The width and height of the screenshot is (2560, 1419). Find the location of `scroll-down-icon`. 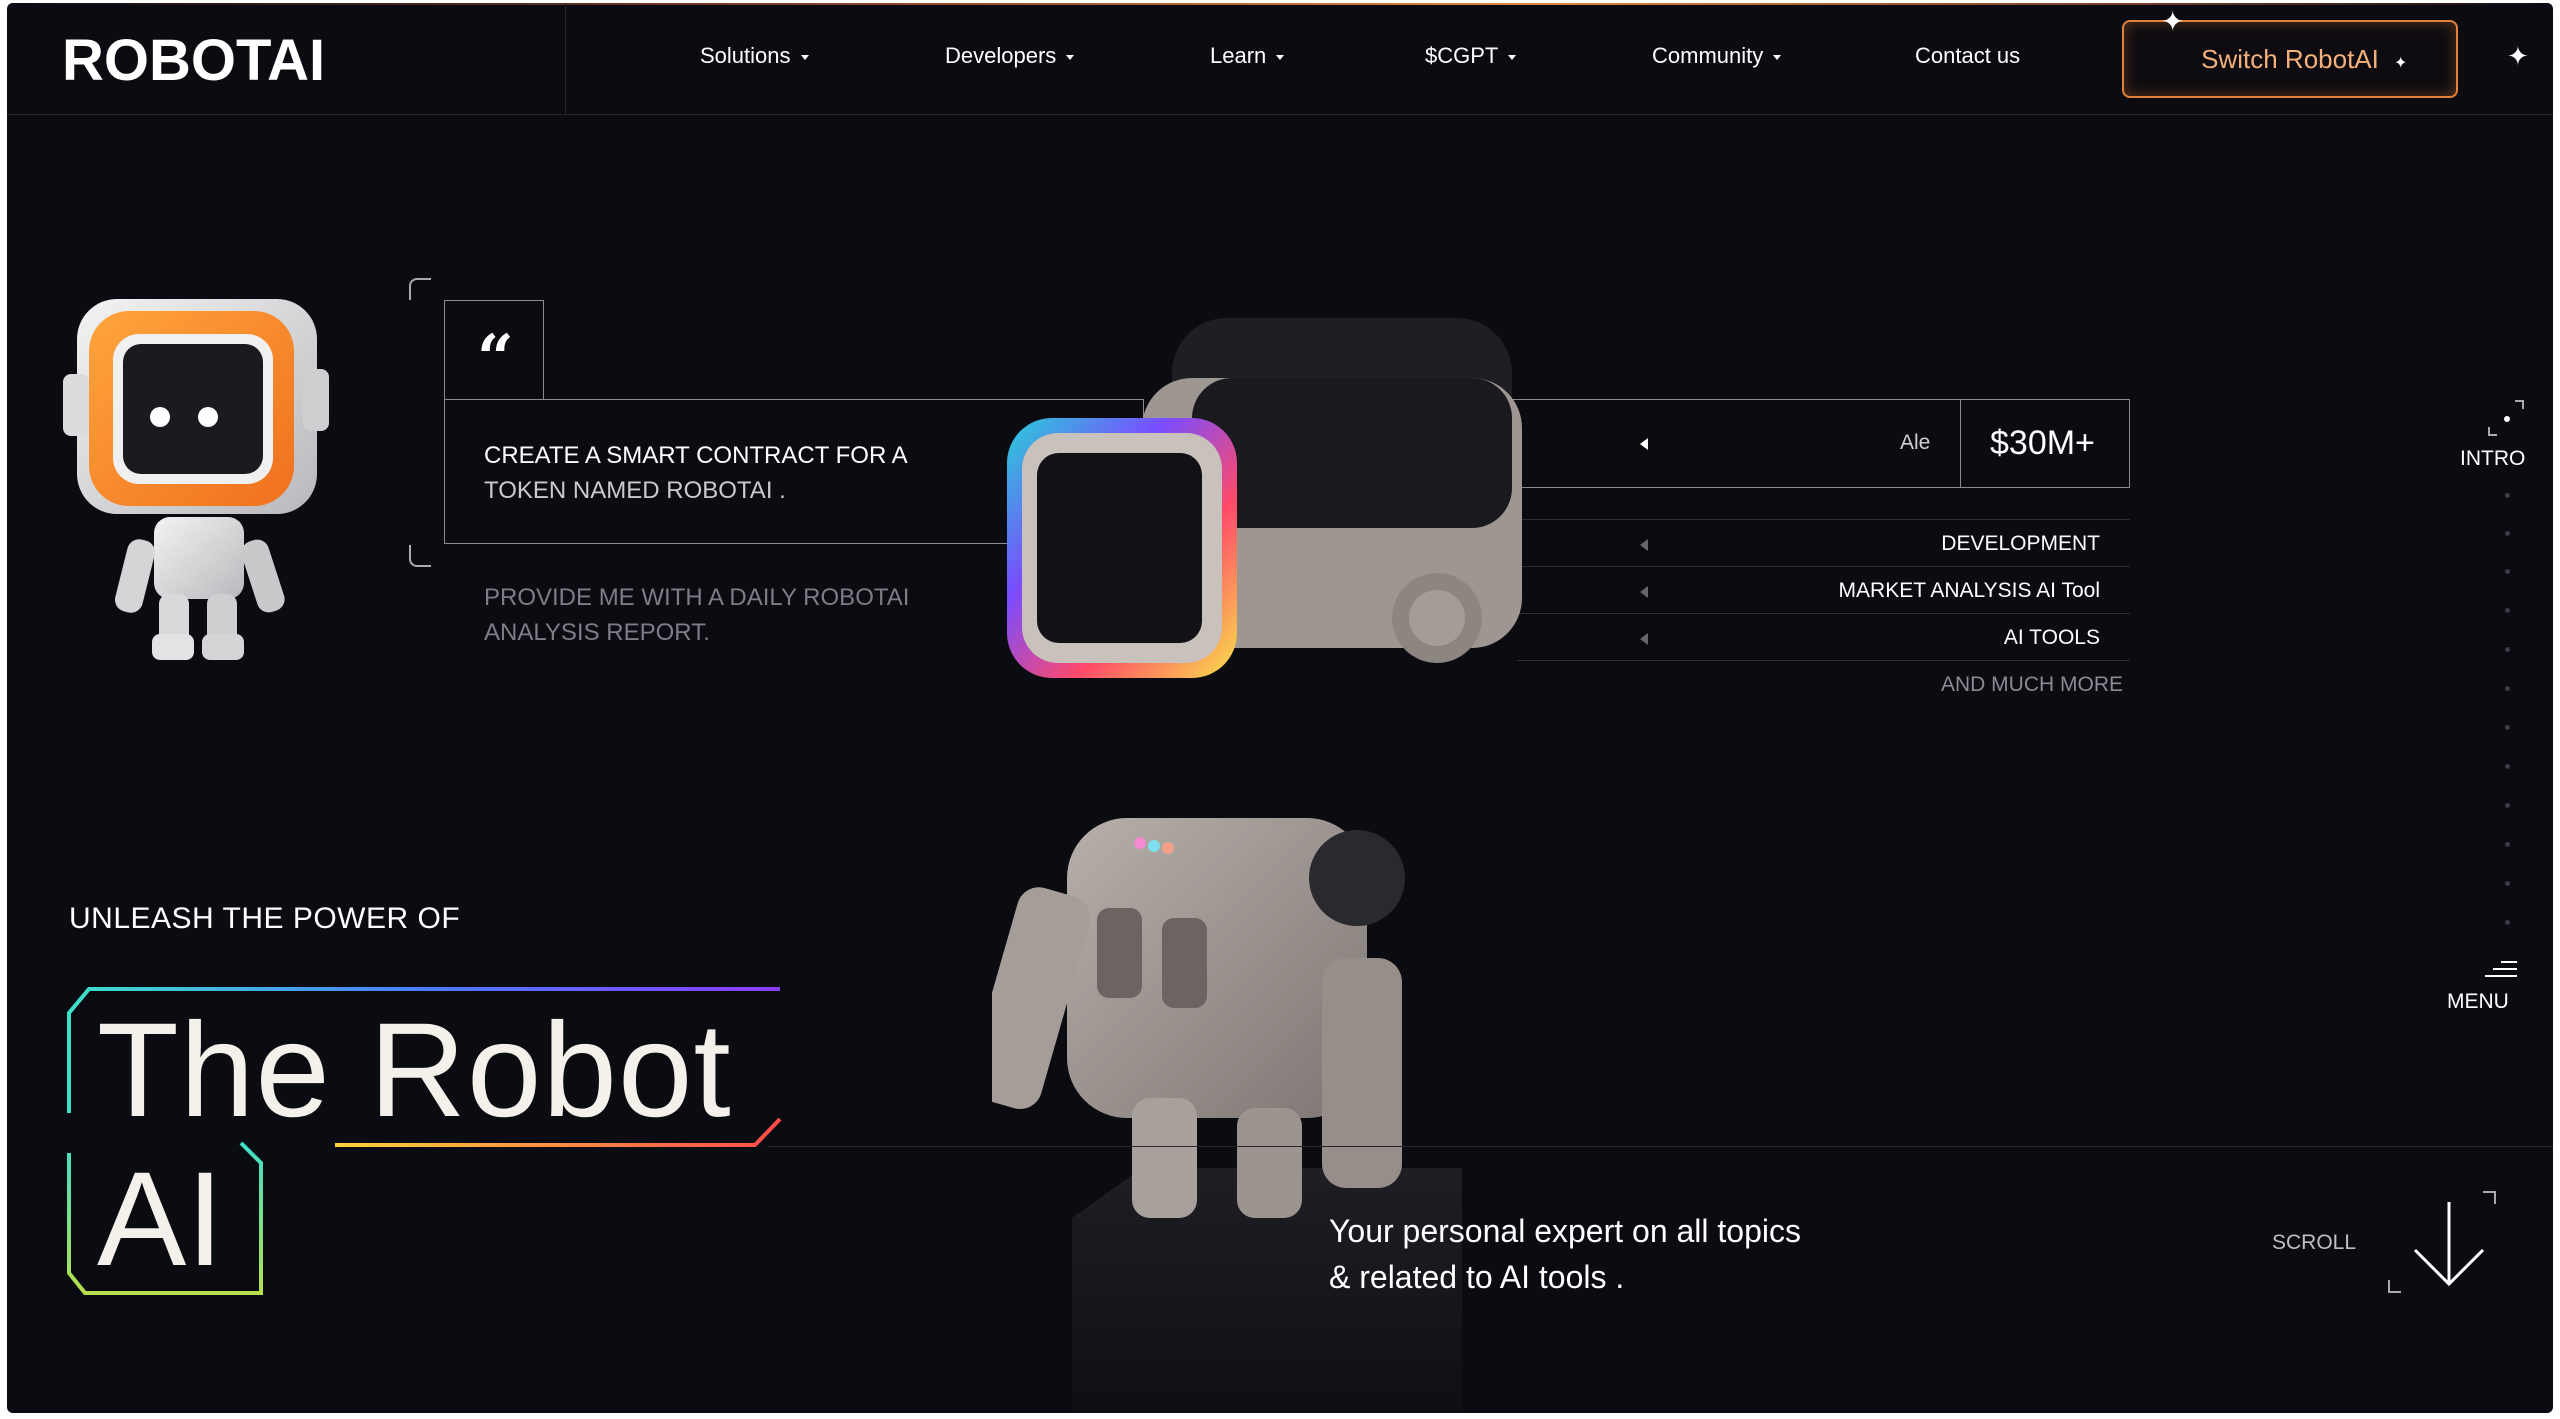

scroll-down-icon is located at coordinates (2447, 1243).